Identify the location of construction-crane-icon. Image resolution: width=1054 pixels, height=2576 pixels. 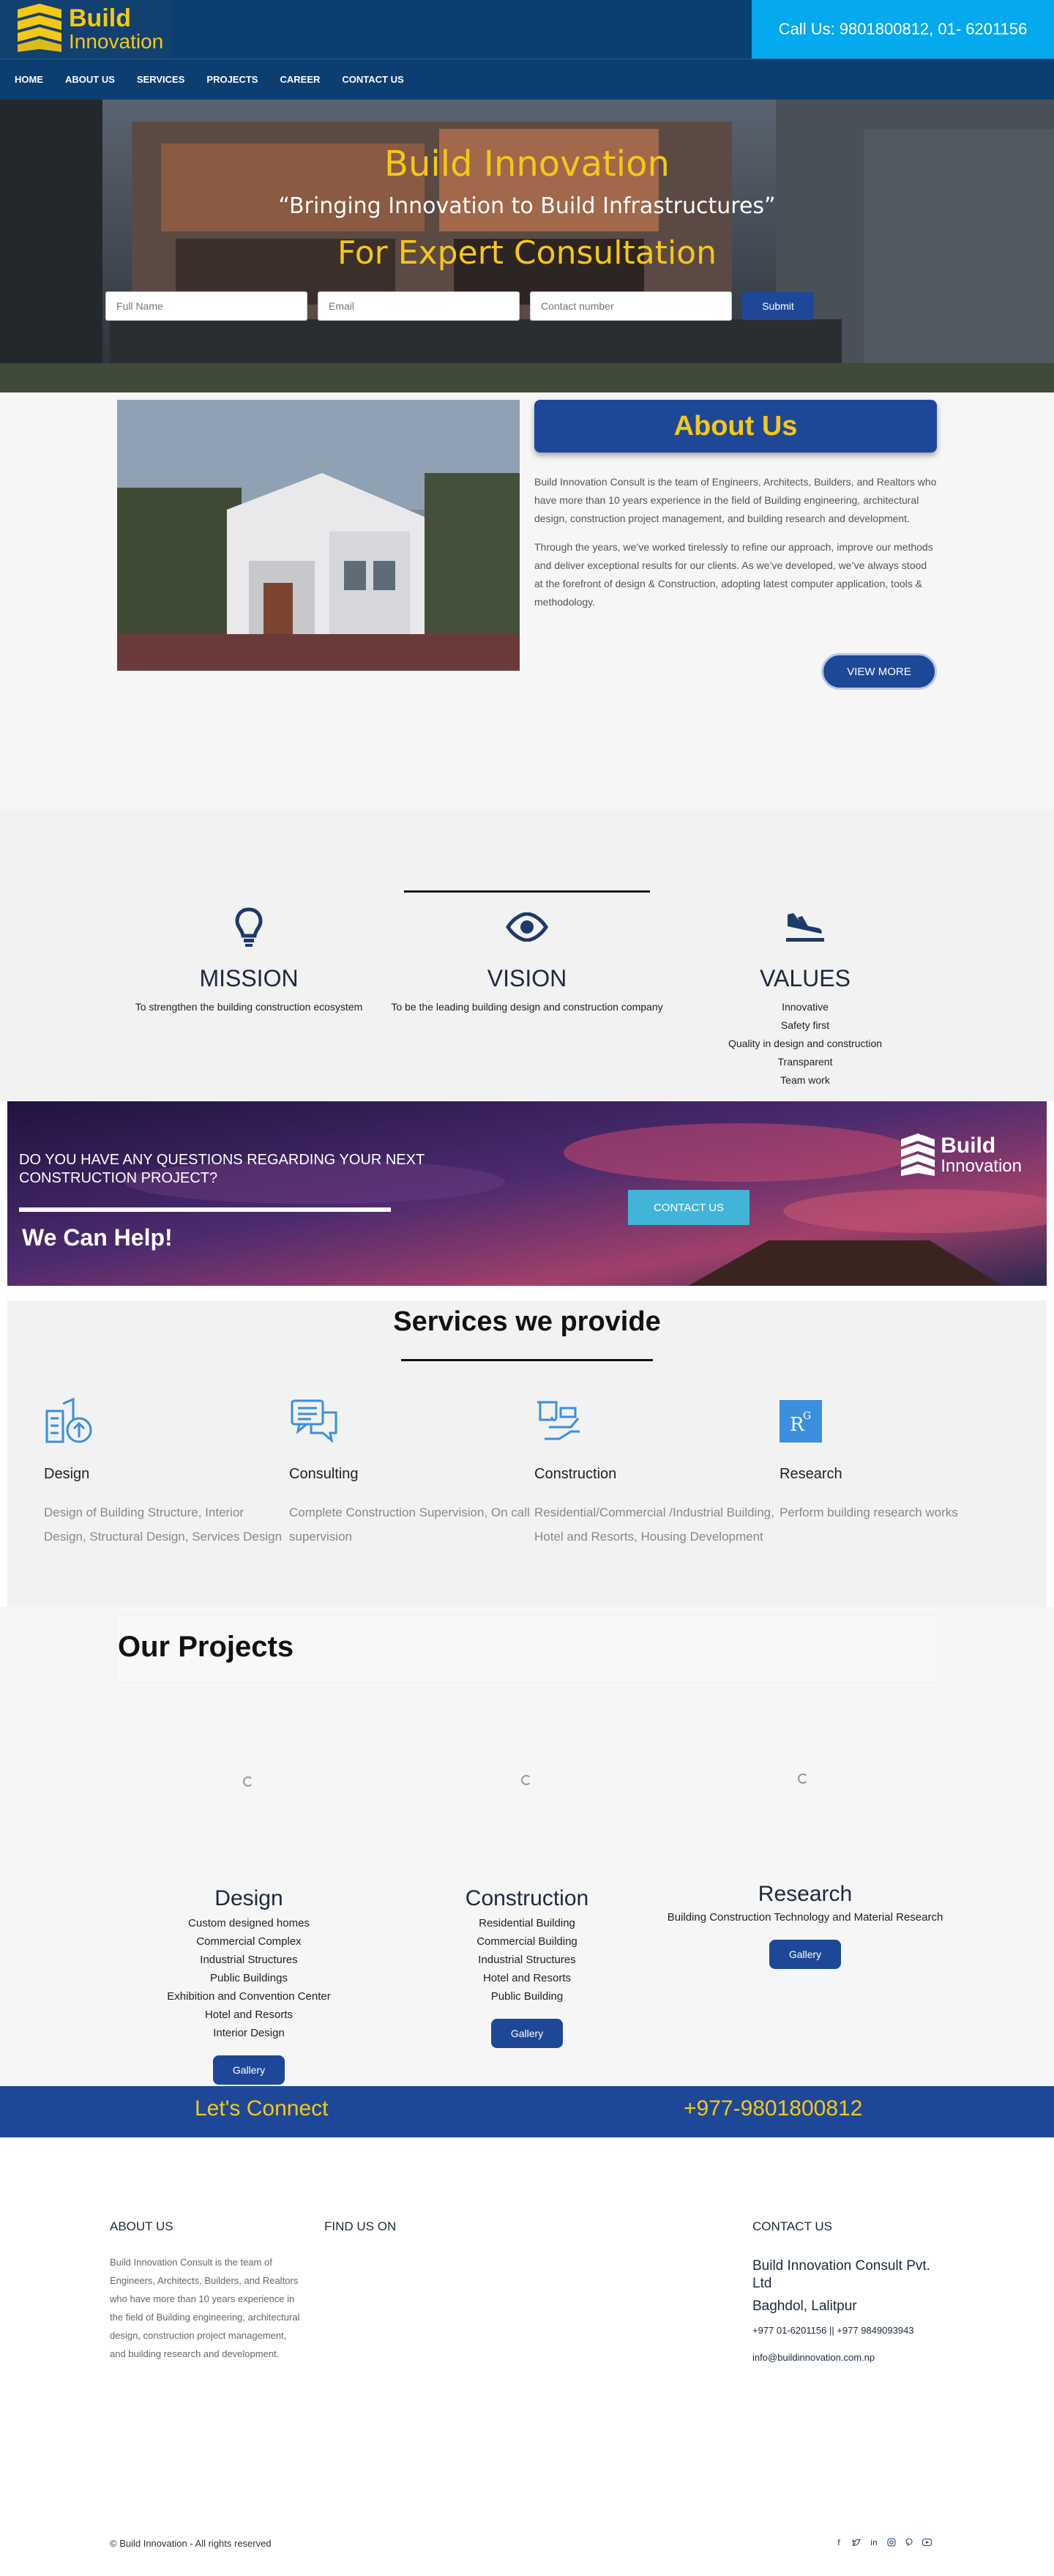
(655, 1421).